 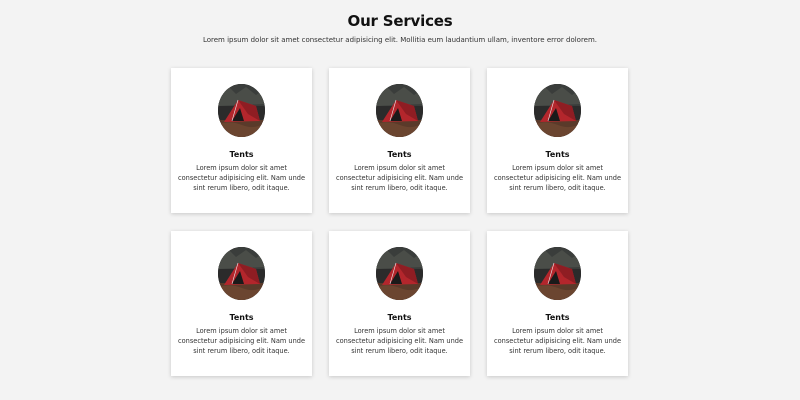 What do you see at coordinates (400, 21) in the screenshot?
I see `page-title: Our Services` at bounding box center [400, 21].